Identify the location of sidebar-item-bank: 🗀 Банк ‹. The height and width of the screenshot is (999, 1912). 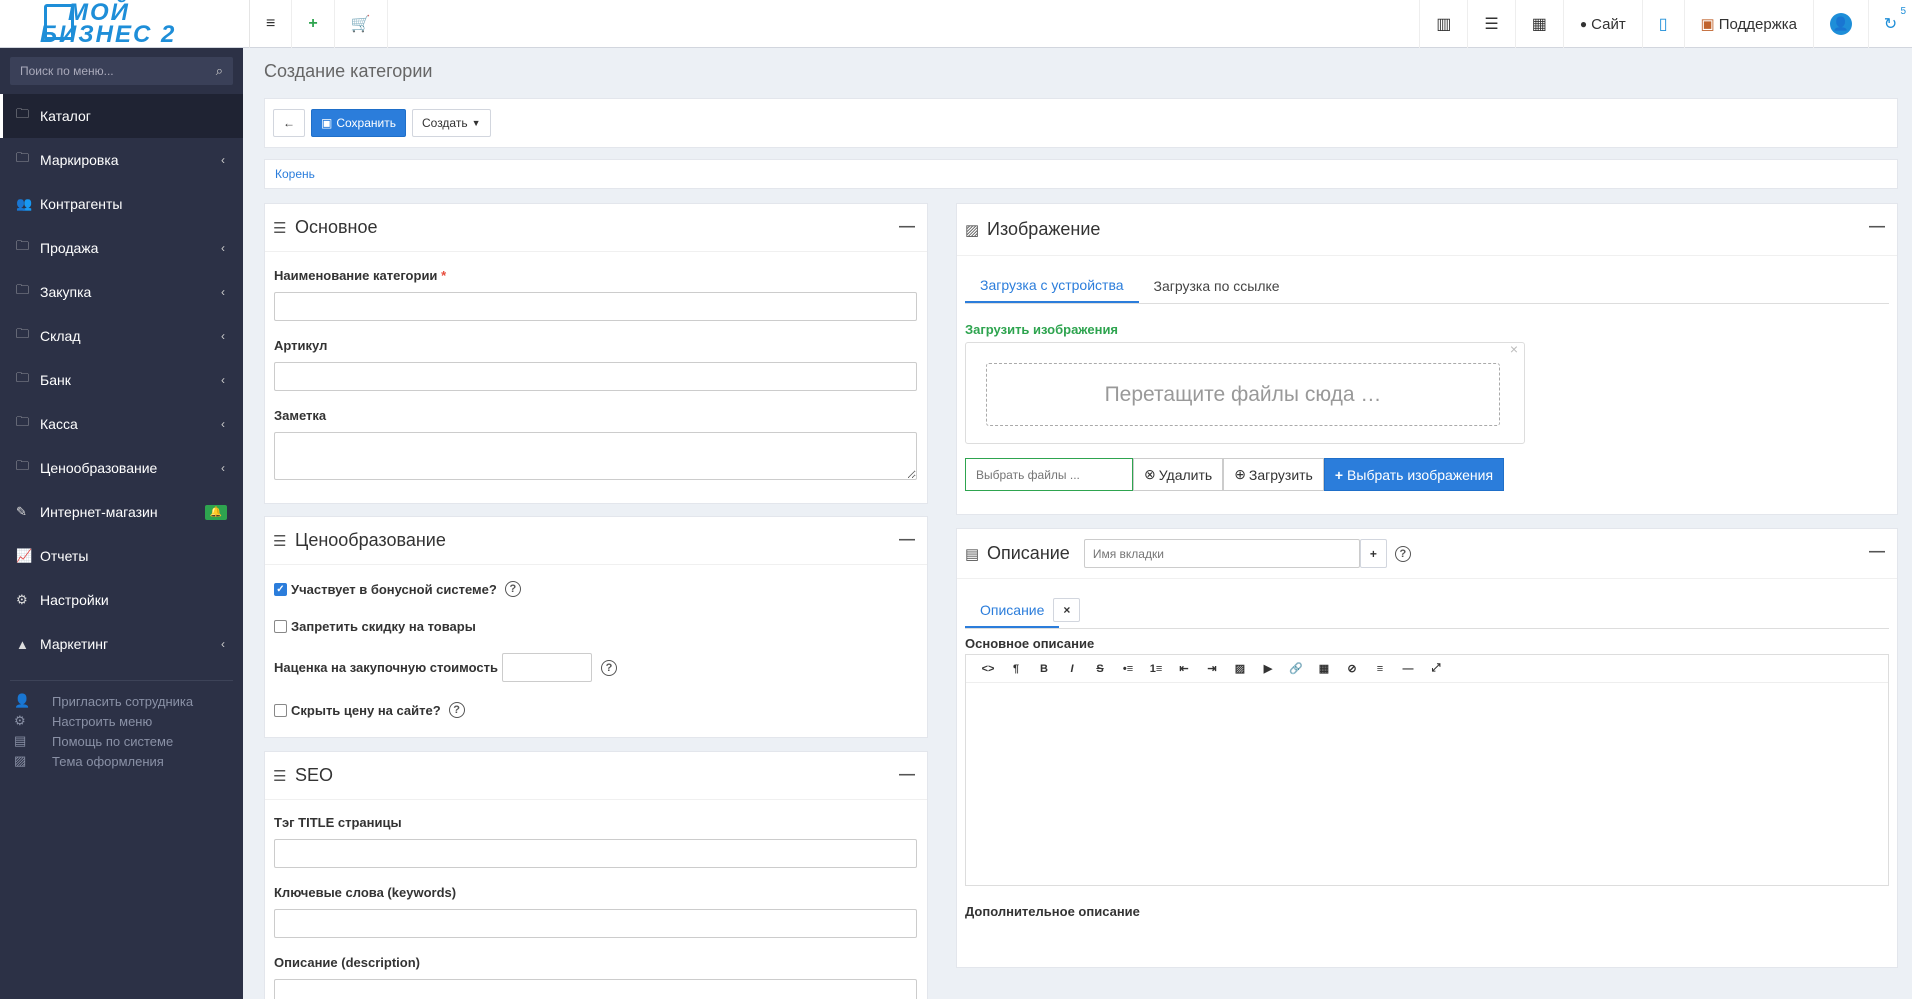
(121, 380).